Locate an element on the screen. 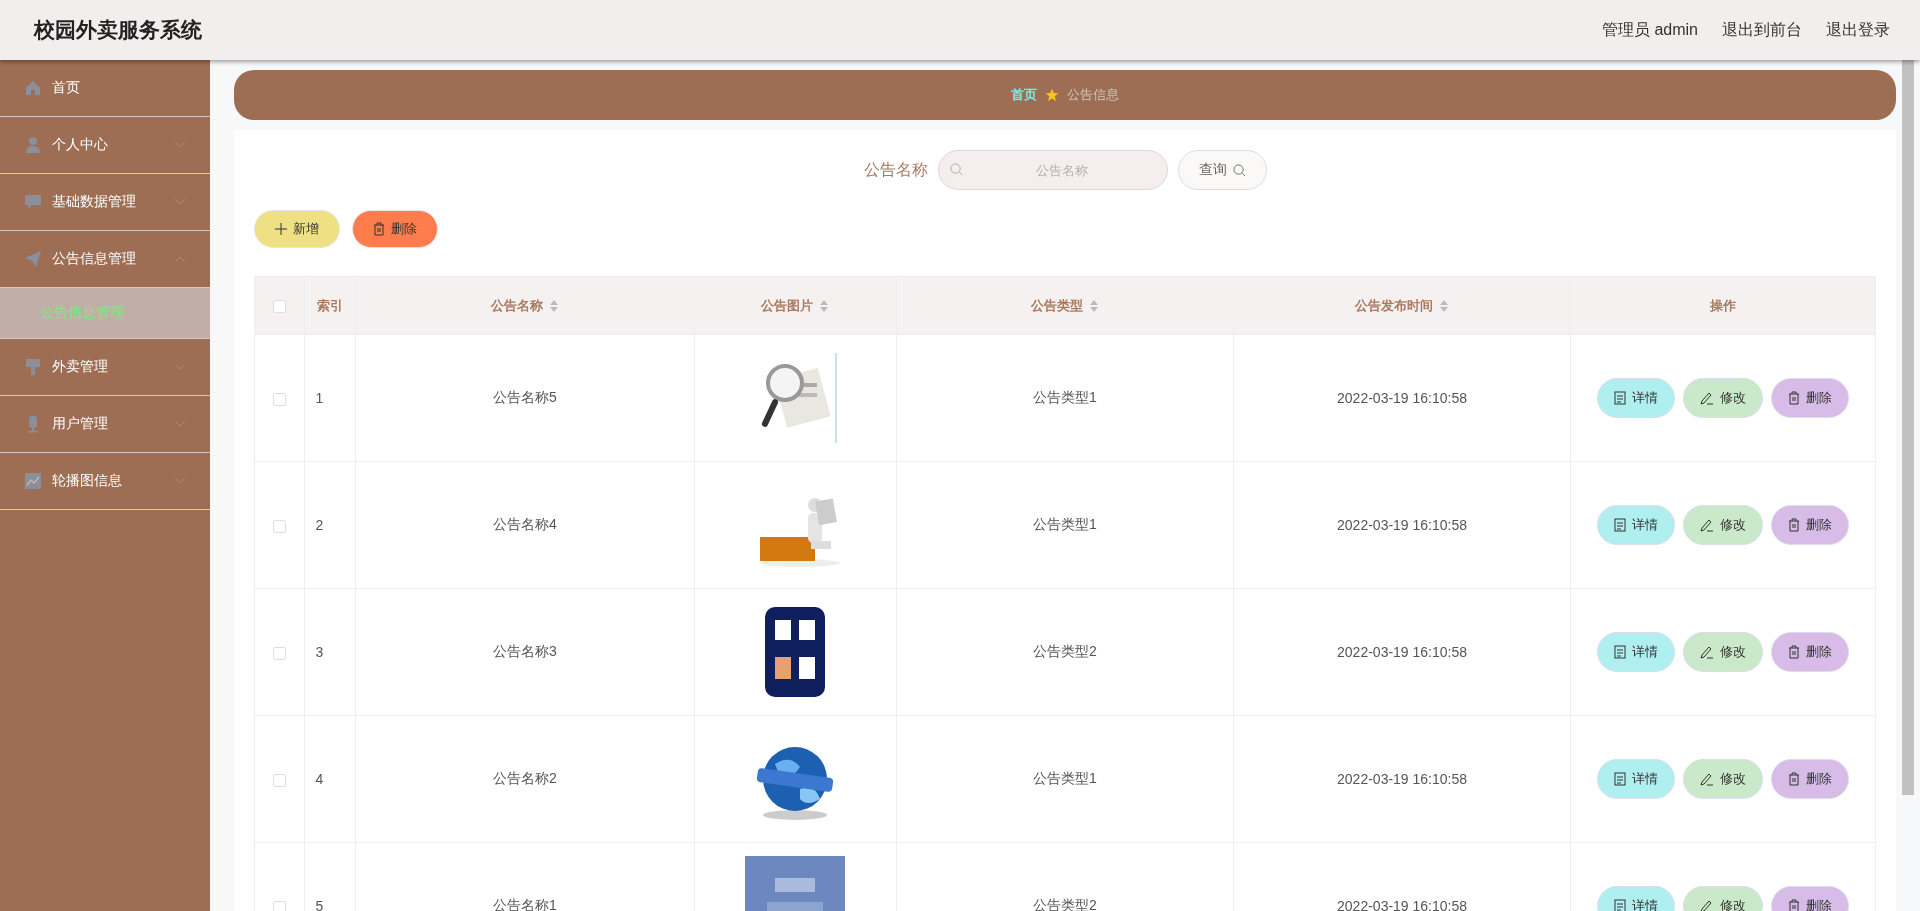  person-icon is located at coordinates (33, 145).